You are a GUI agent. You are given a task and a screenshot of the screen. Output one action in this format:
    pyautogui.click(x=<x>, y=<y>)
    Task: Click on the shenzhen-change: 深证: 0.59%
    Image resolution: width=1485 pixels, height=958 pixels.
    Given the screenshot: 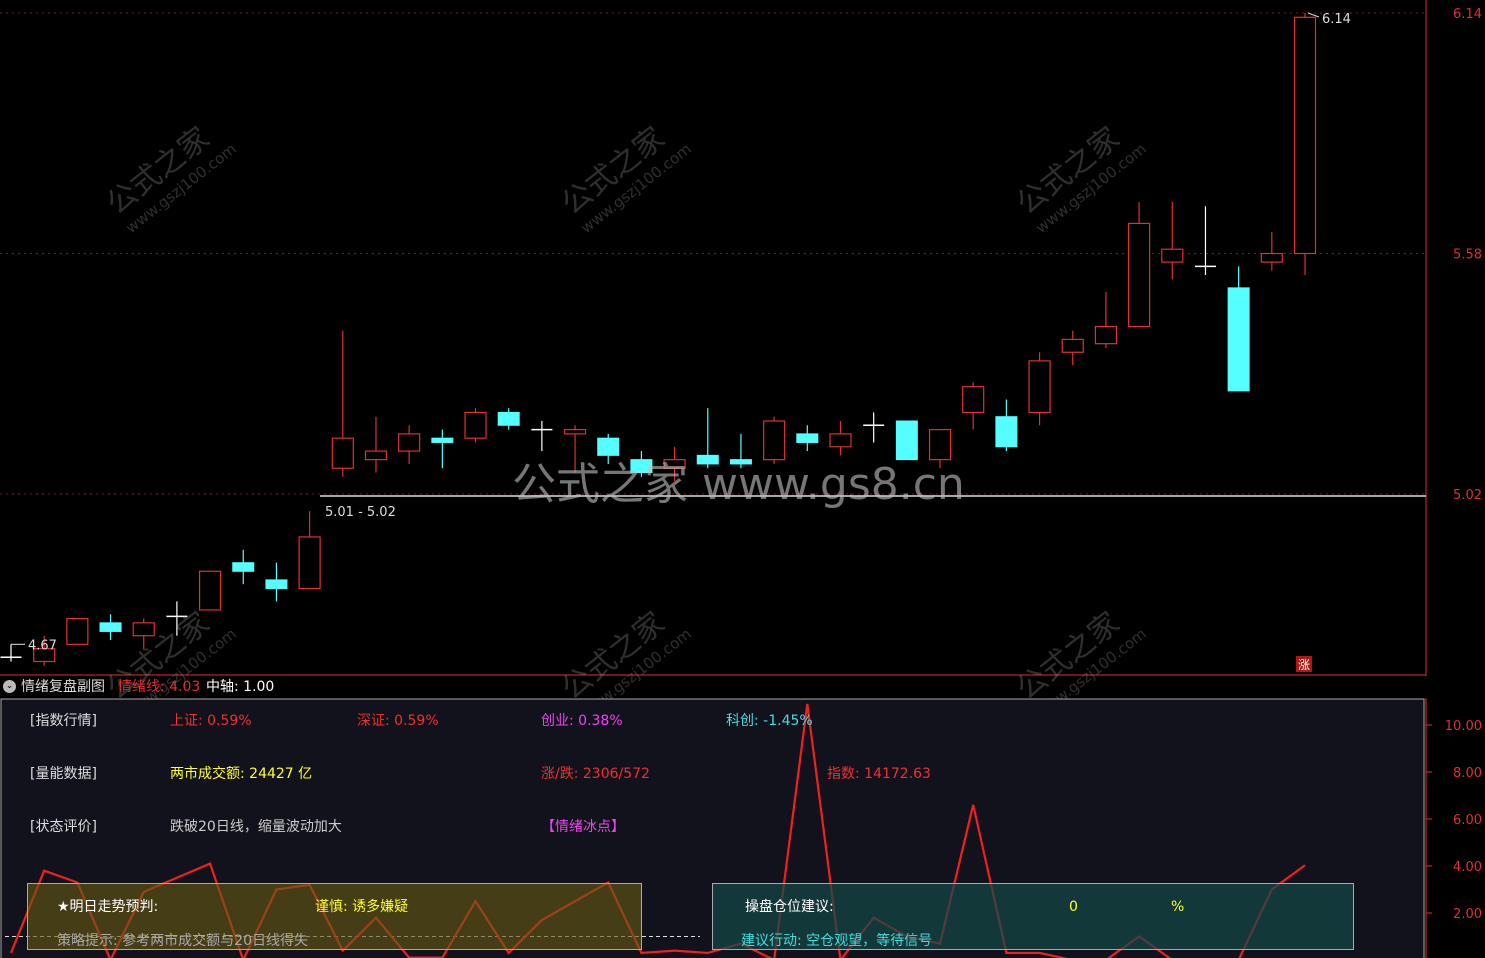 What is the action you would take?
    pyautogui.click(x=398, y=721)
    